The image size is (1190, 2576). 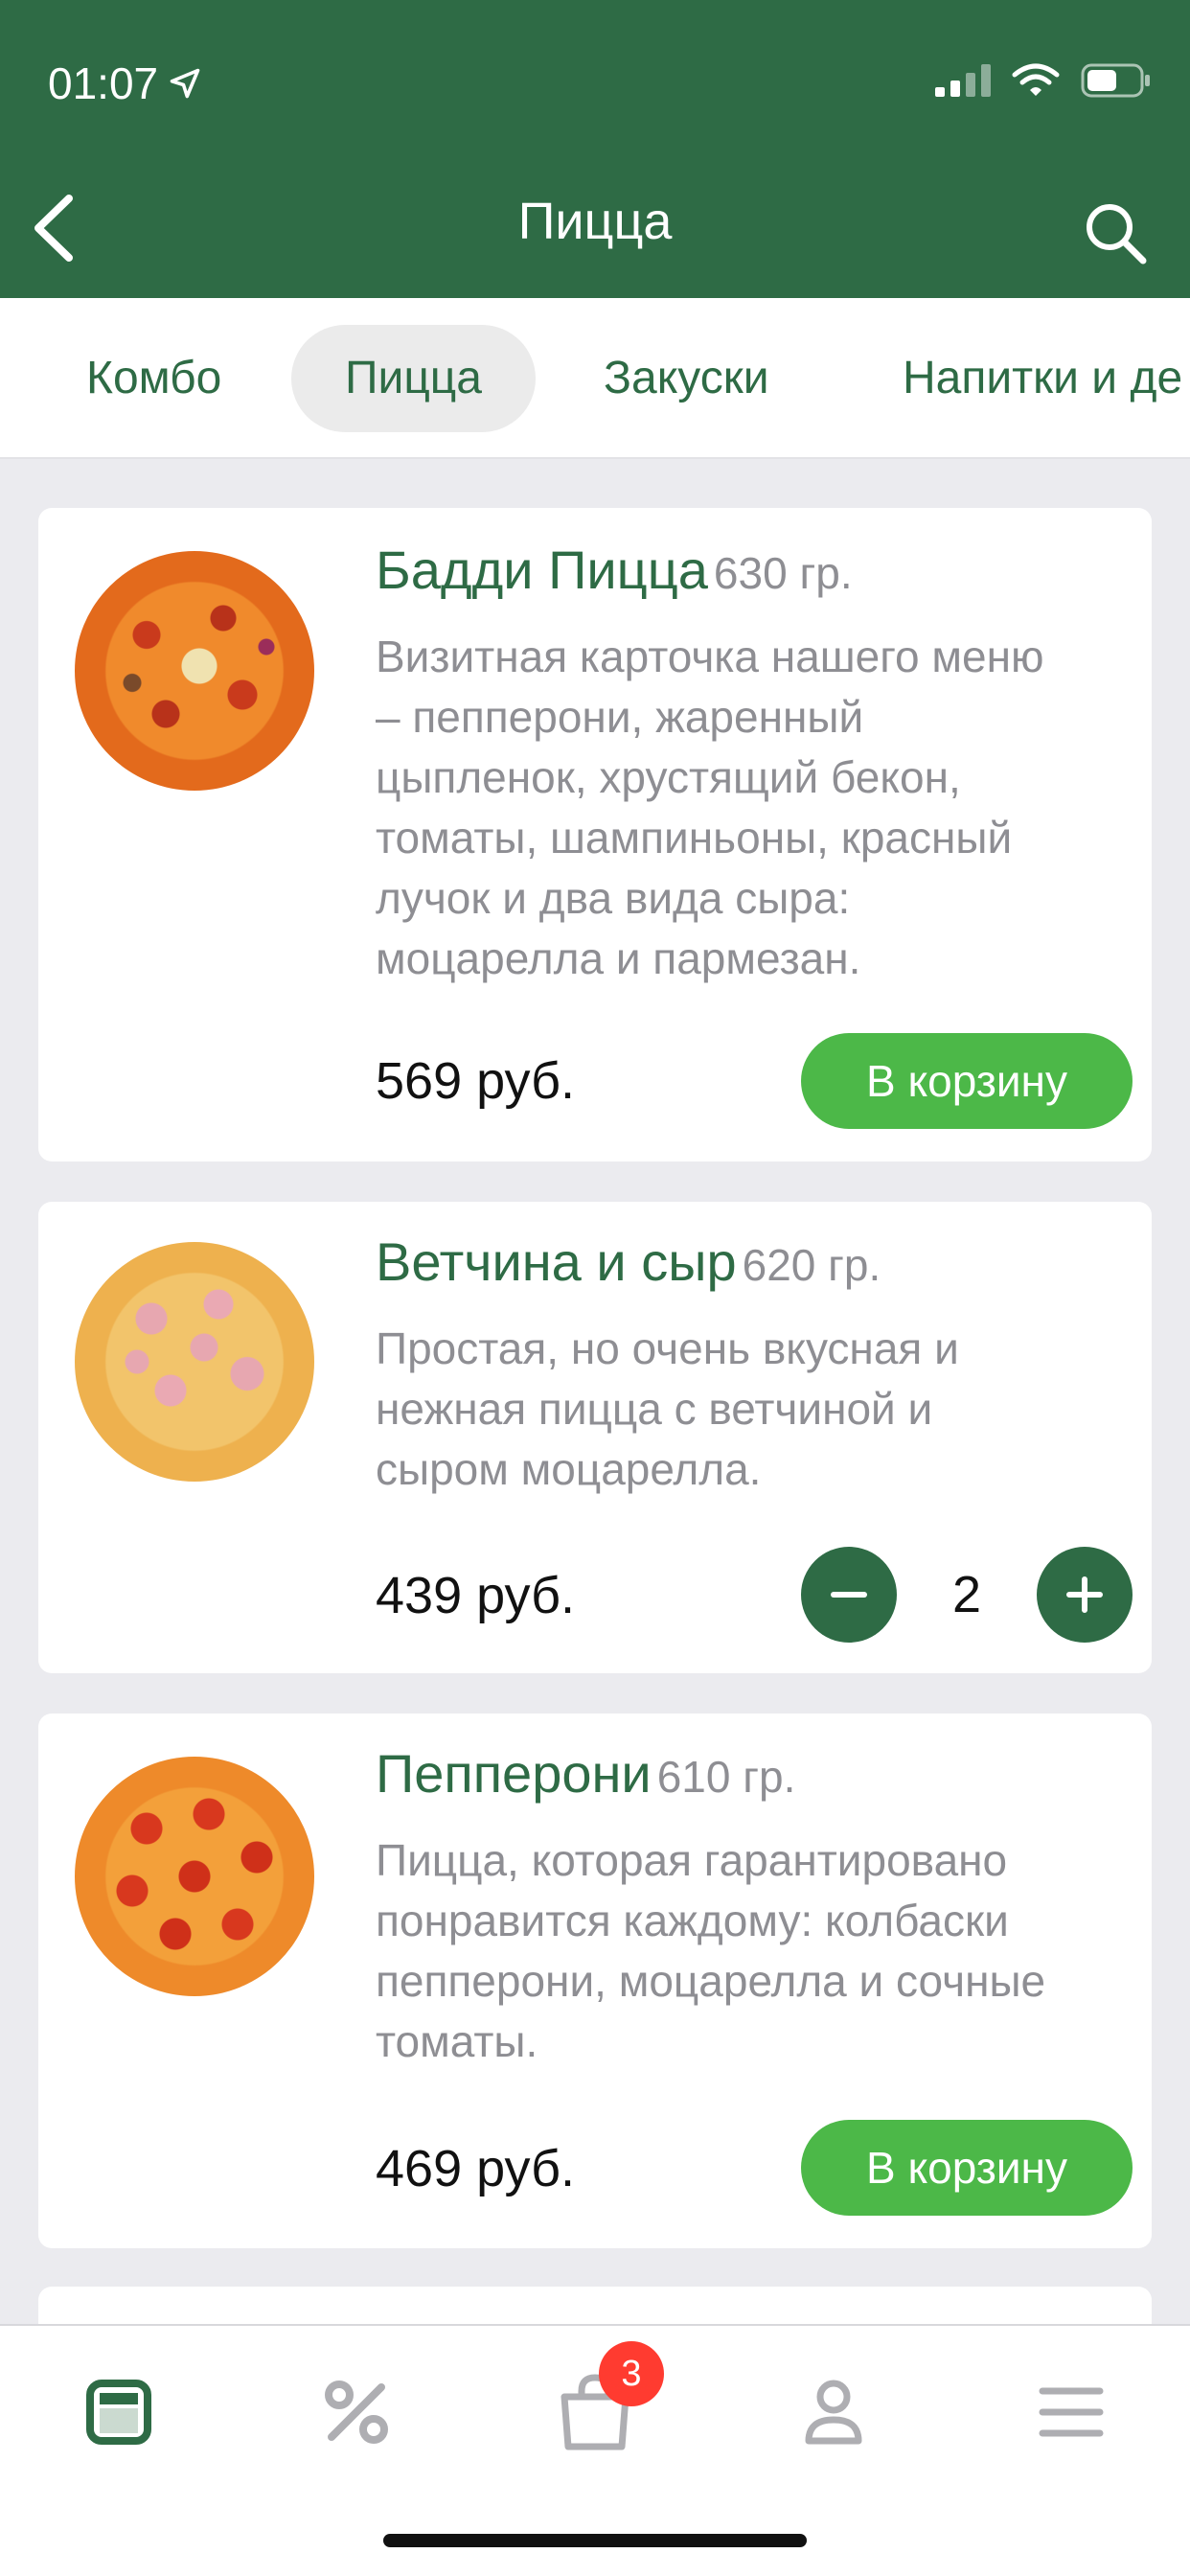 What do you see at coordinates (1036, 79) in the screenshot?
I see `wifi-icon` at bounding box center [1036, 79].